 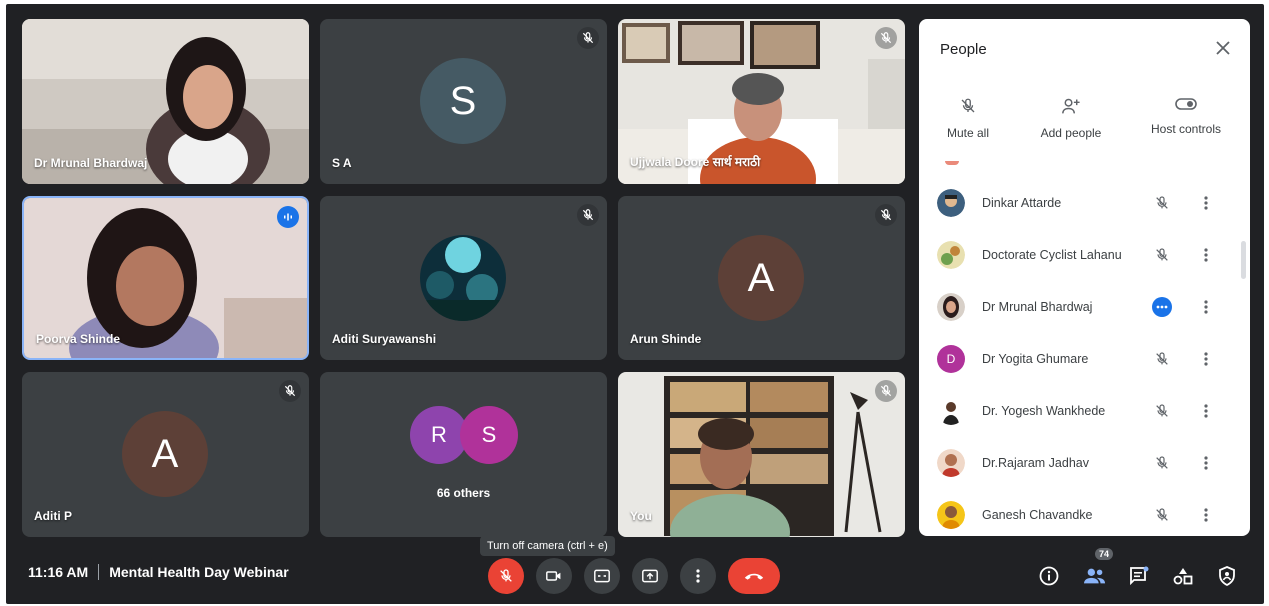 What do you see at coordinates (1035, 463) in the screenshot?
I see `participant-name: Dr.Rajaram Jadhav` at bounding box center [1035, 463].